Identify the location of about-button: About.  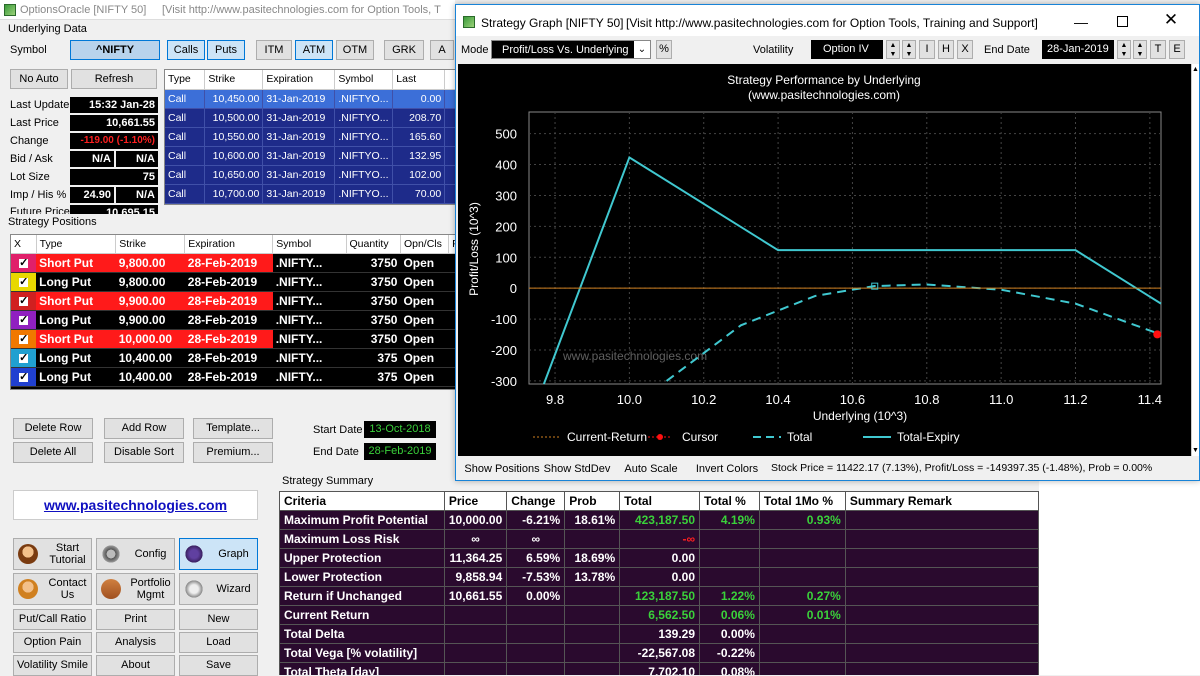
(135, 665).